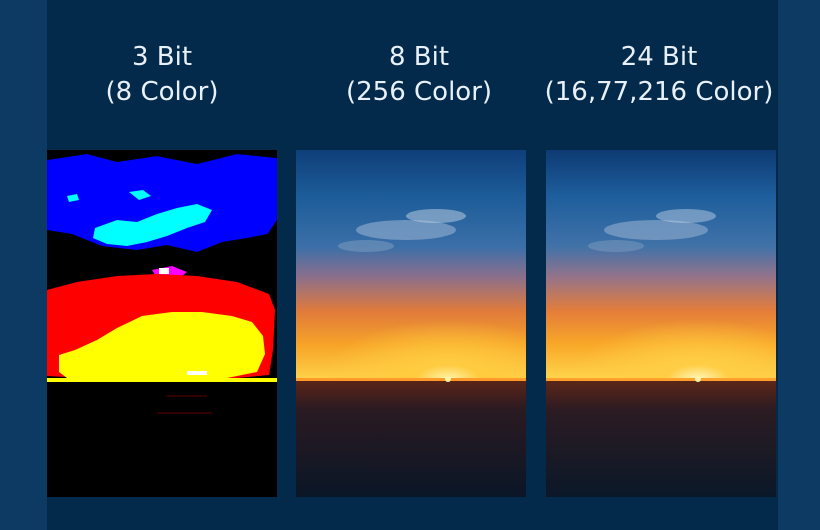 The height and width of the screenshot is (530, 820). Describe the element at coordinates (419, 57) in the screenshot. I see `label-8-bit-line1: 8 Bit` at that location.